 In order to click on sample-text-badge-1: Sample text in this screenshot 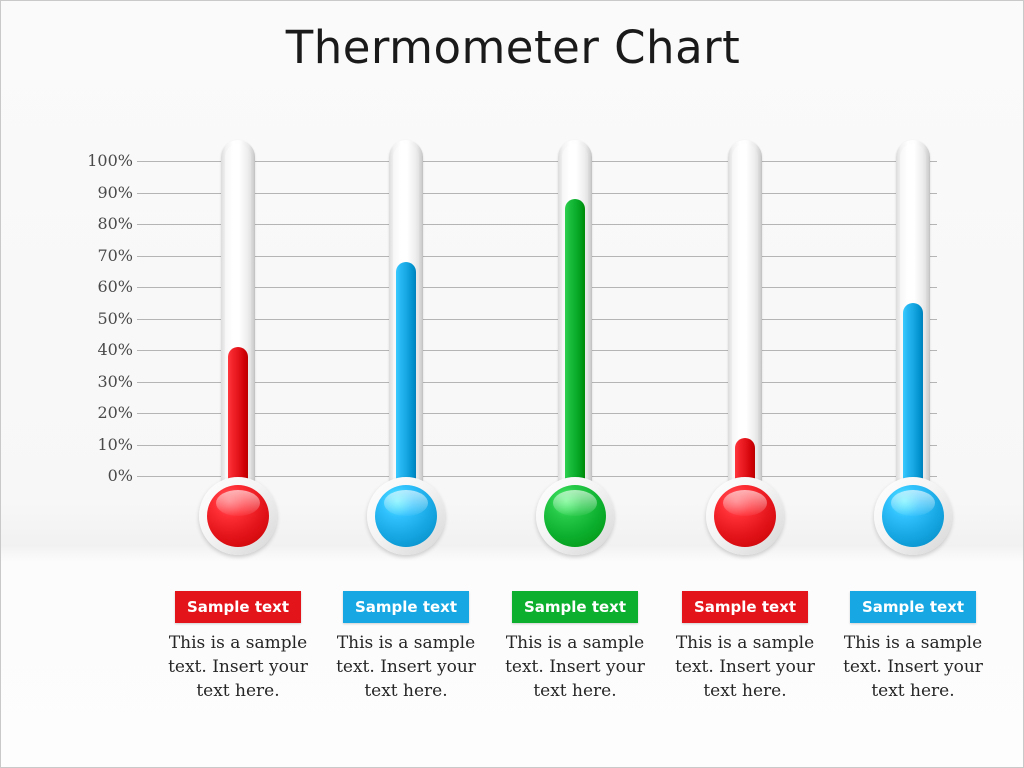, I will do `click(238, 607)`.